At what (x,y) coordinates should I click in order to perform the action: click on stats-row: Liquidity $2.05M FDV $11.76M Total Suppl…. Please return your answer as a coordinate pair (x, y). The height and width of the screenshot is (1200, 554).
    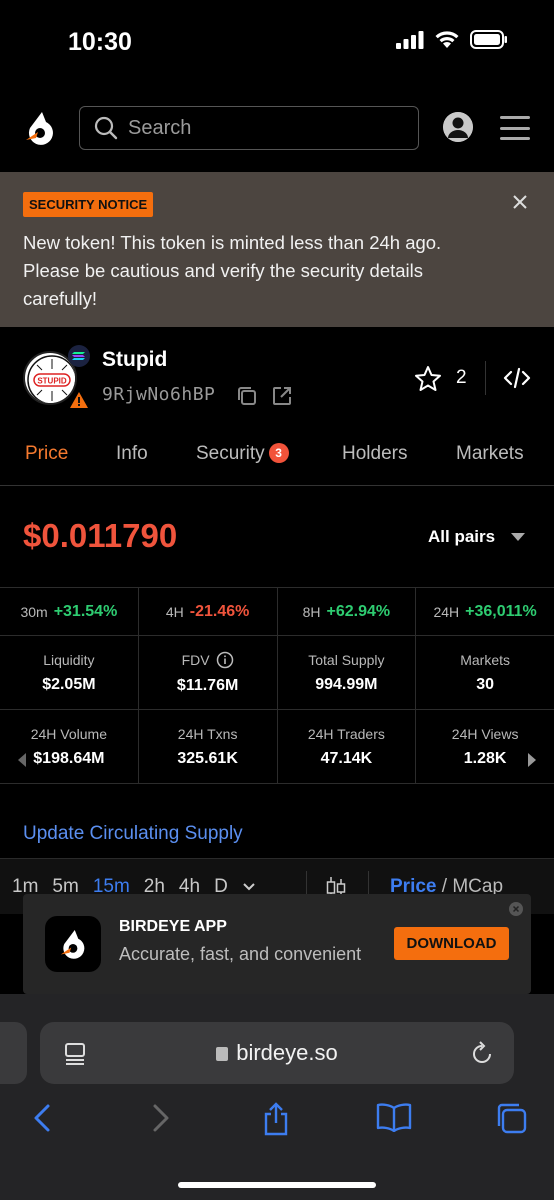
    Looking at the image, I should click on (277, 673).